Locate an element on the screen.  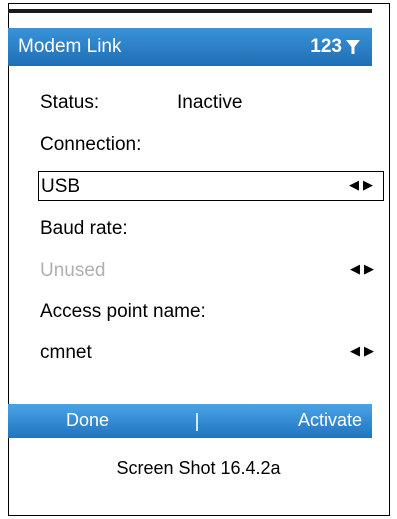
baud-rate-picker: Unused ◀▶ is located at coordinates (211, 271).